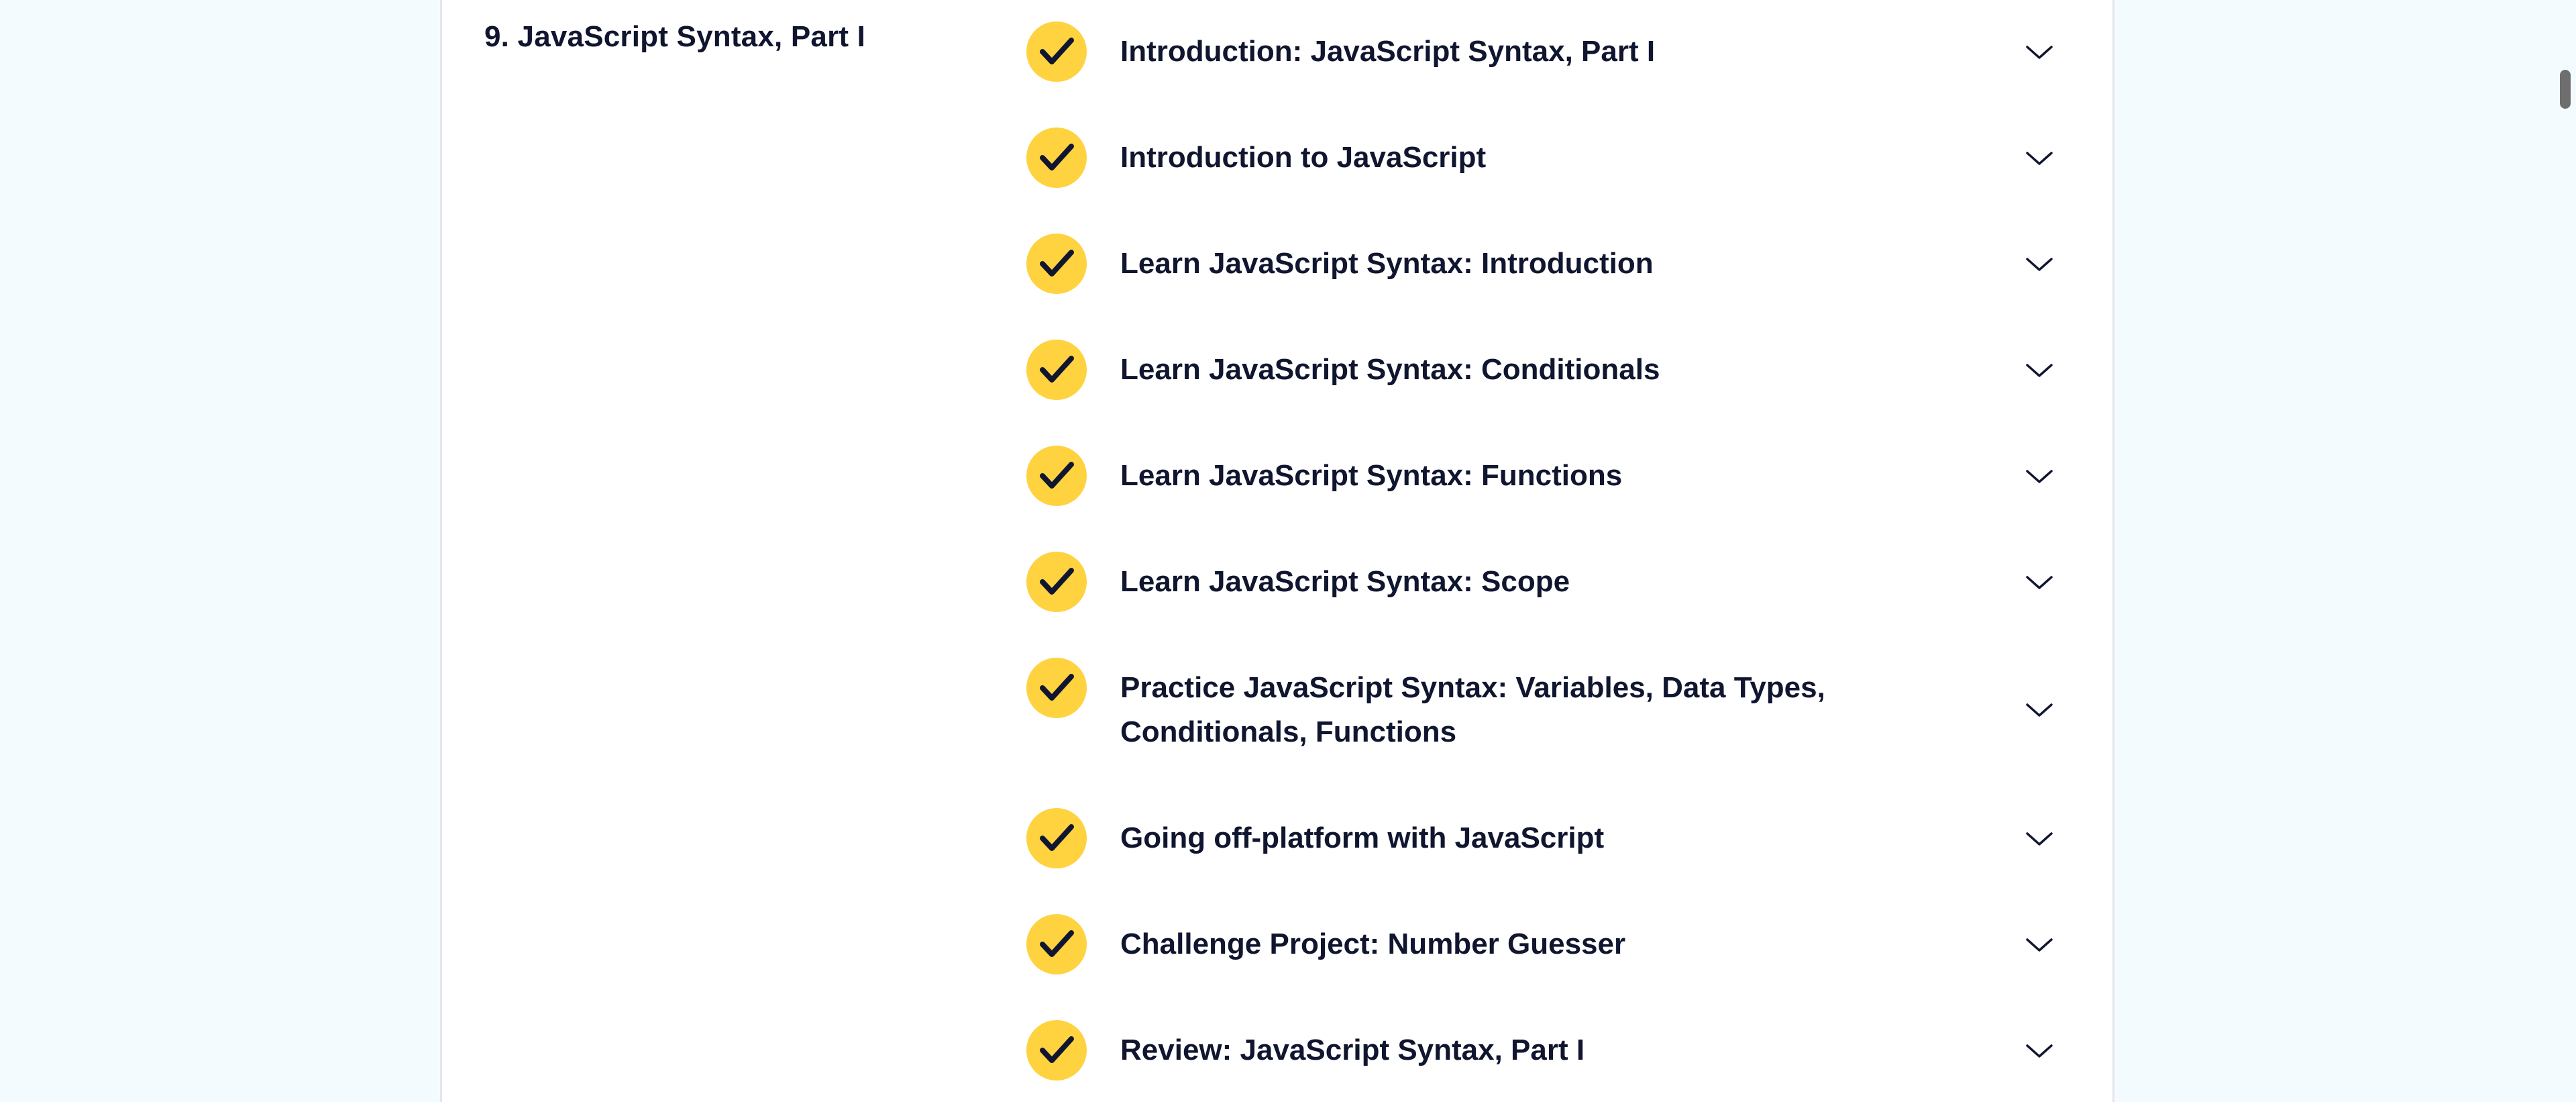  What do you see at coordinates (1303, 157) in the screenshot?
I see `lesson-title: Introduction to JavaScript` at bounding box center [1303, 157].